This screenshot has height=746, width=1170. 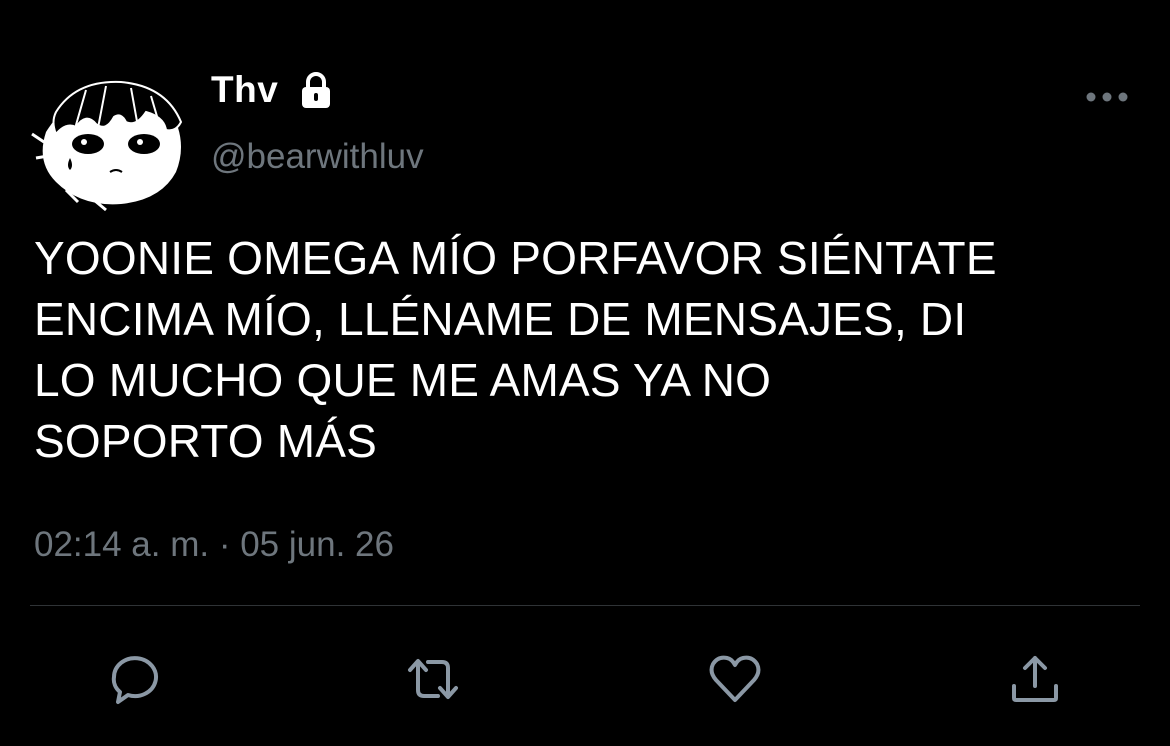 I want to click on handle: @bearwithluv, so click(x=317, y=157).